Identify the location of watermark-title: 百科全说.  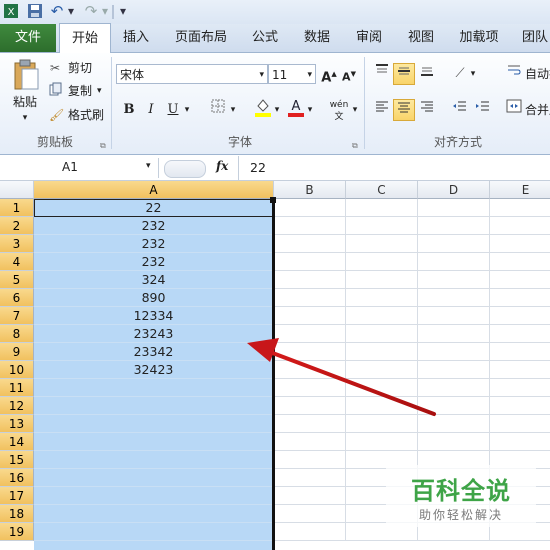
(461, 491).